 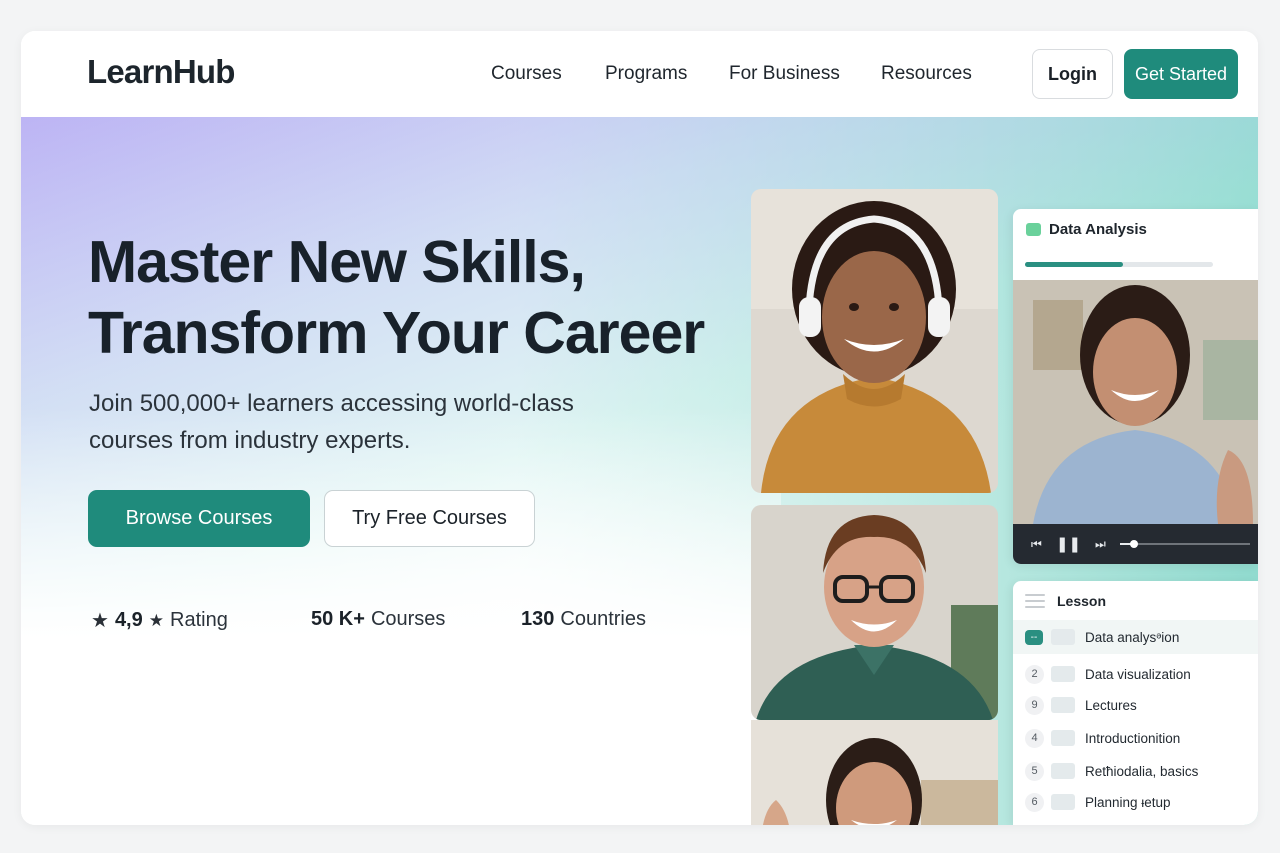 What do you see at coordinates (926, 74) in the screenshot?
I see `nav-link-resources: Resources` at bounding box center [926, 74].